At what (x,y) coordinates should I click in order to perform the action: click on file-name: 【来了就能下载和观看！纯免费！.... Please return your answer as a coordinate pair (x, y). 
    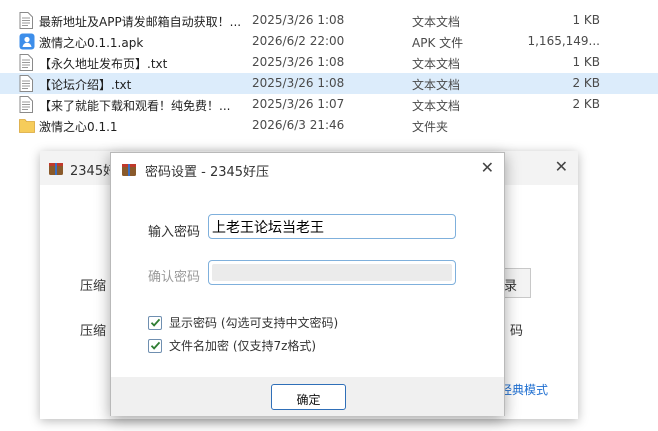
    Looking at the image, I should click on (135, 106).